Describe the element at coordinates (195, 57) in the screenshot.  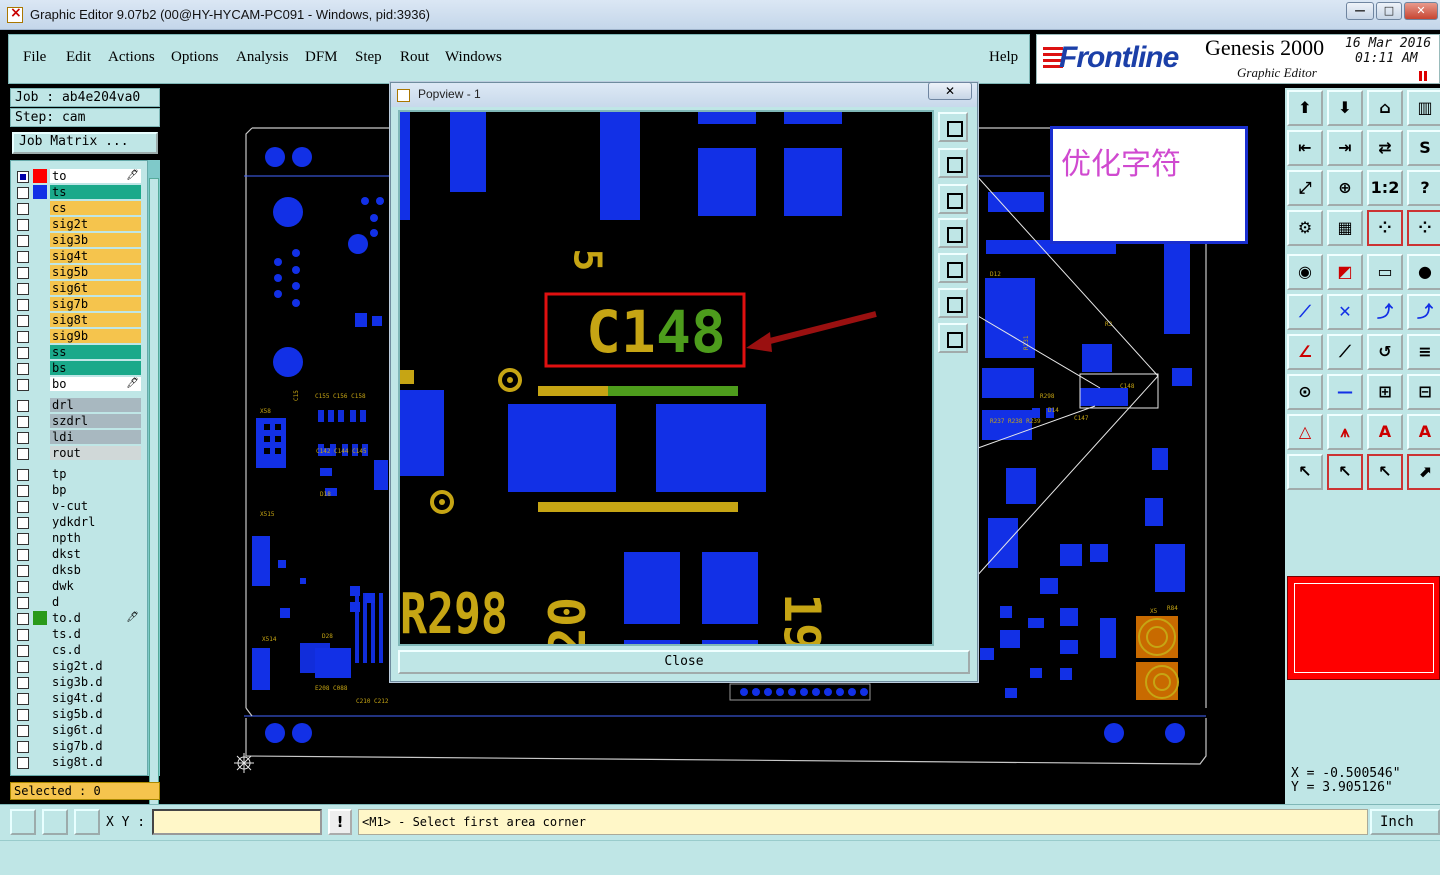
I see `menu-options: Options` at that location.